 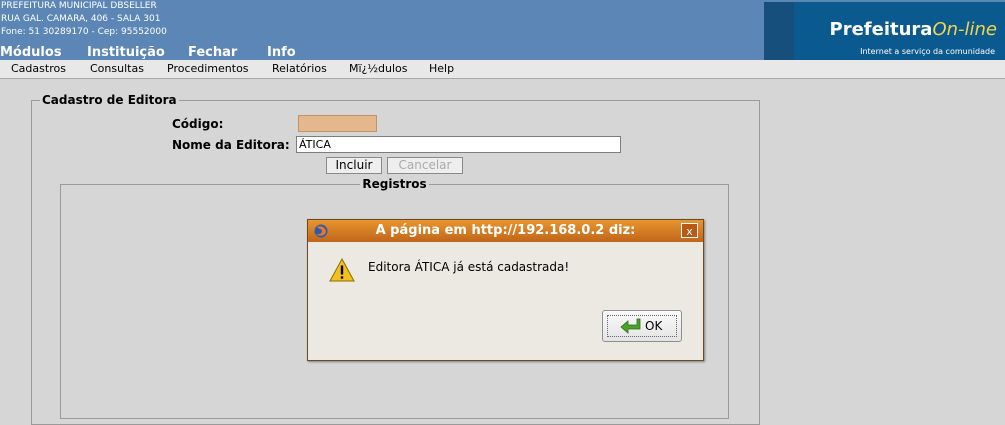 I want to click on main-menu-instituicao: Instituição, so click(x=126, y=52).